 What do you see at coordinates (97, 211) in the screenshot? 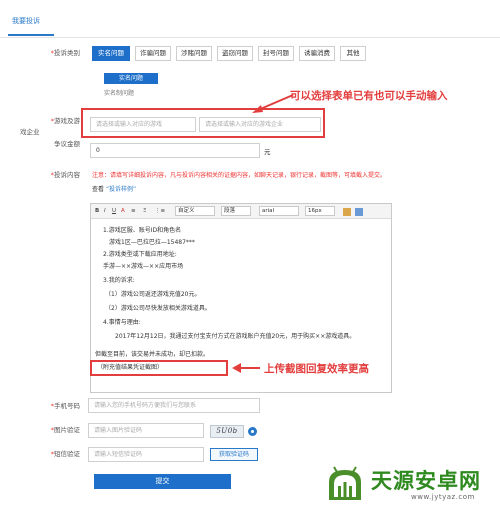
I see `bold-icon: B` at bounding box center [97, 211].